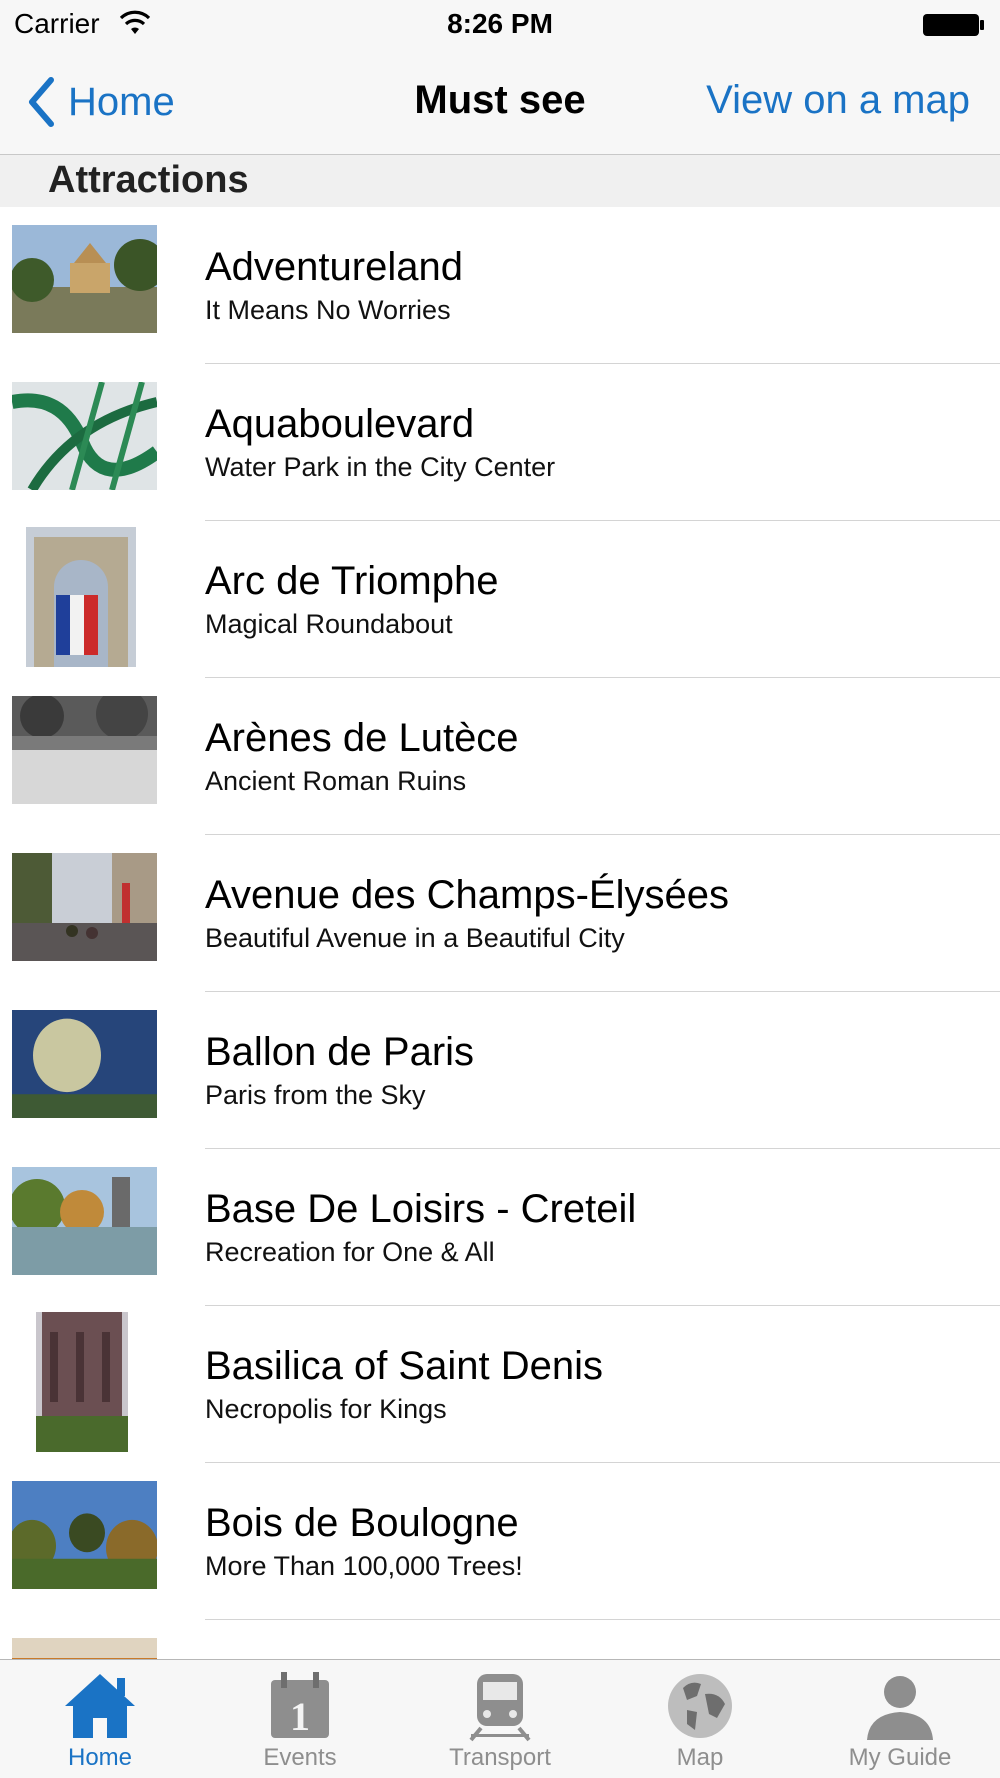 The width and height of the screenshot is (1000, 1778). I want to click on tab-label: Events, so click(300, 1757).